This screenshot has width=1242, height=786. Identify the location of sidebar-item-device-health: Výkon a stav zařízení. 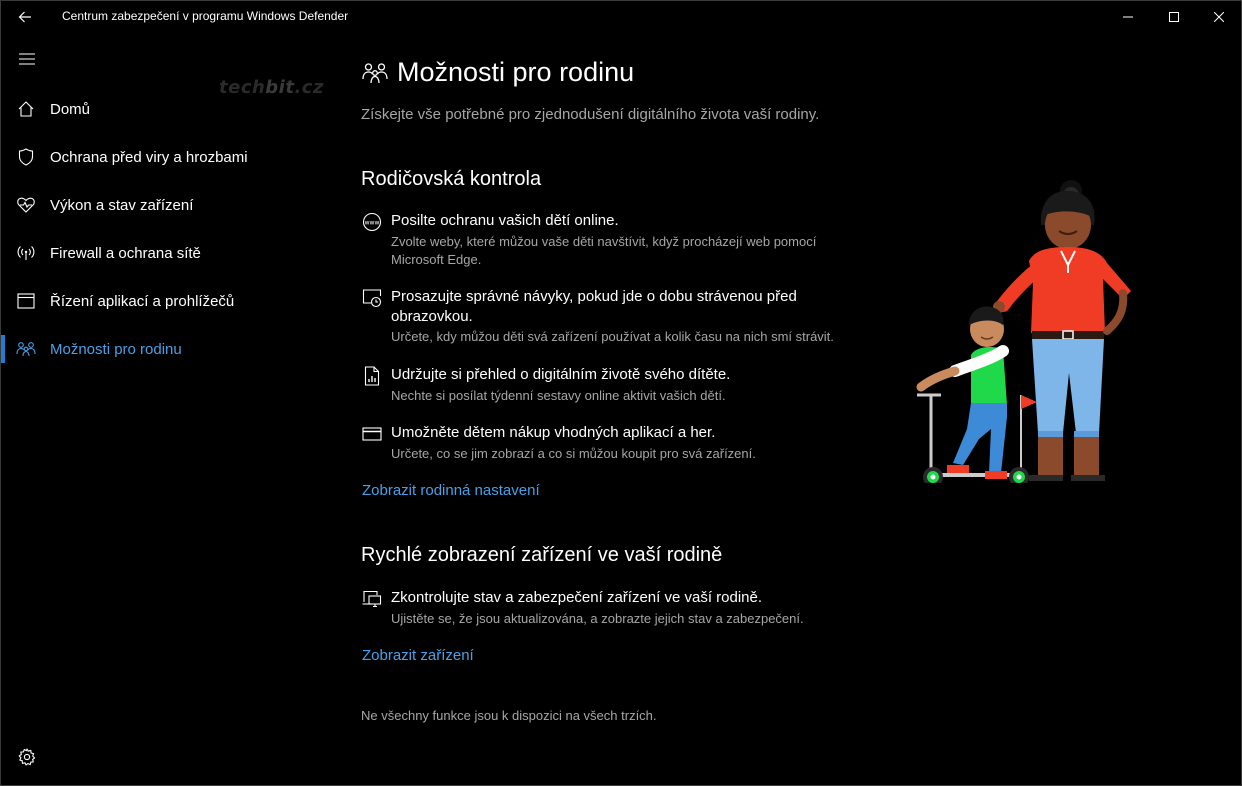
(166, 205).